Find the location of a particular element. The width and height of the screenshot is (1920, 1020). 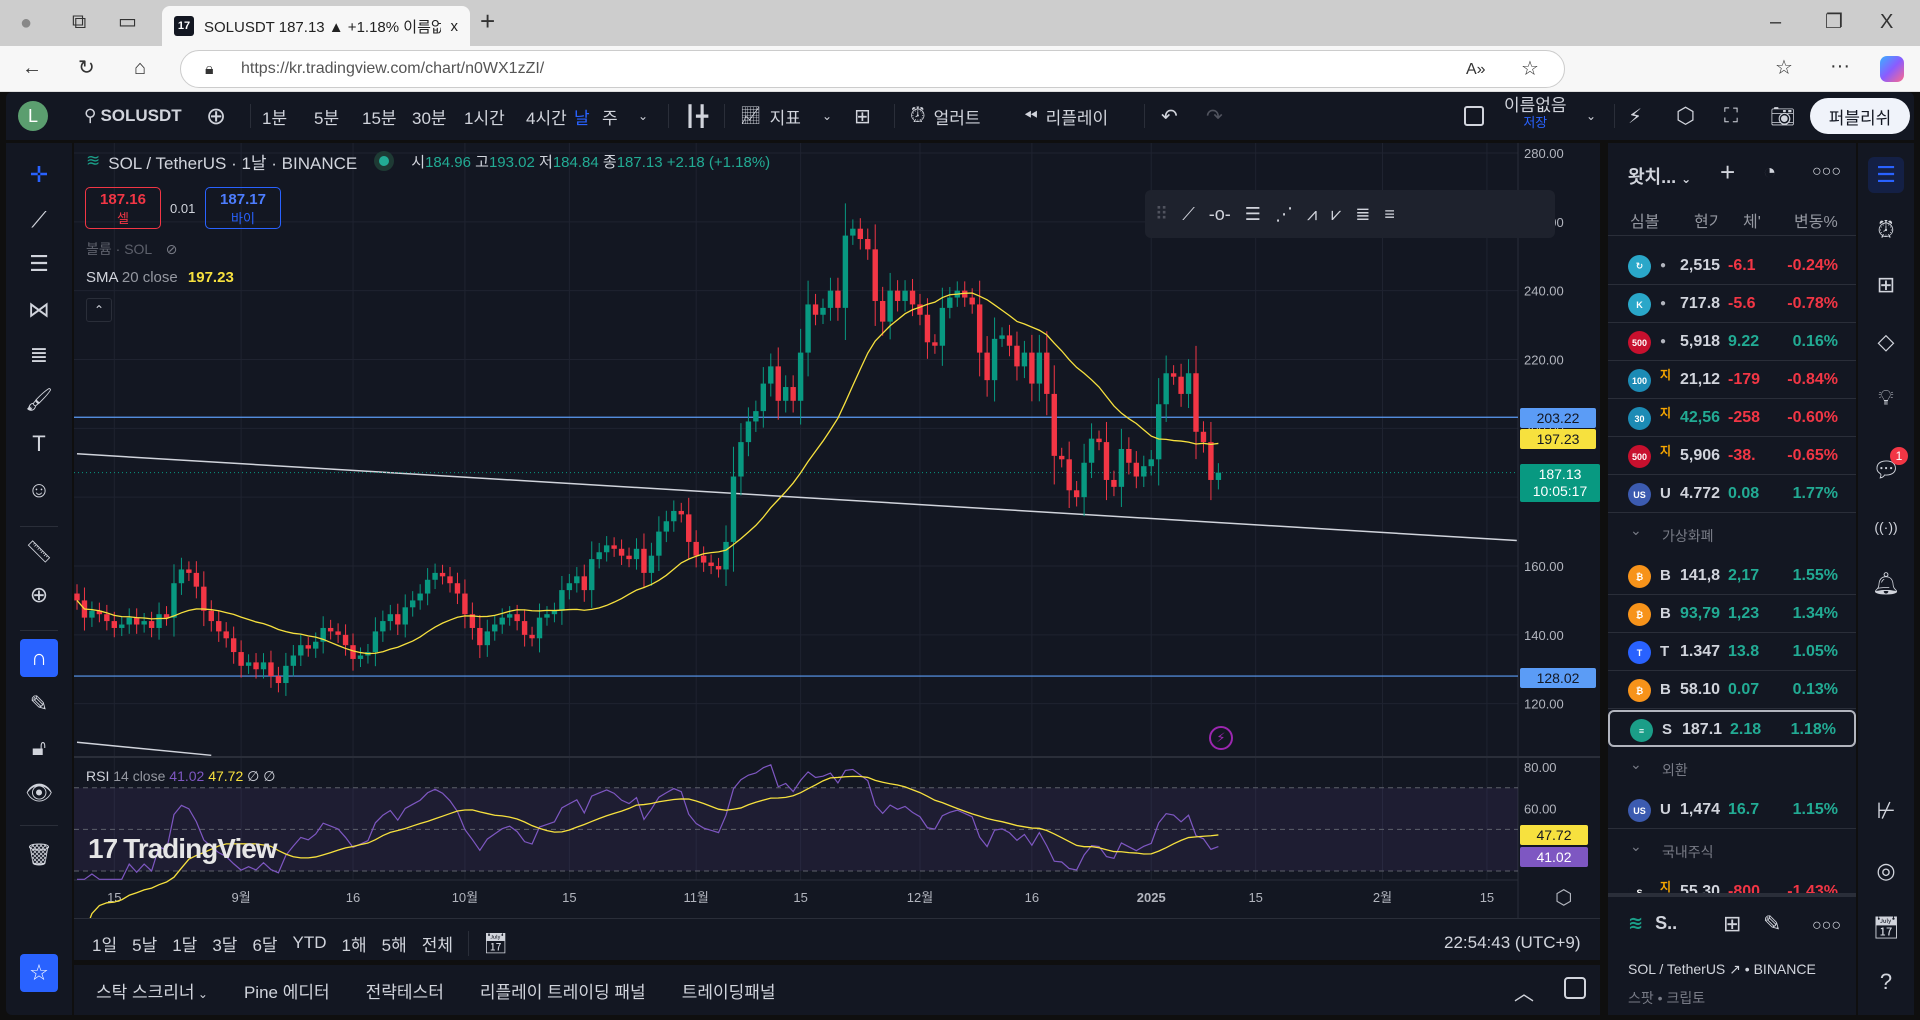

watchlist-row: US U 1,474 16.7 1.15% is located at coordinates (1732, 810).